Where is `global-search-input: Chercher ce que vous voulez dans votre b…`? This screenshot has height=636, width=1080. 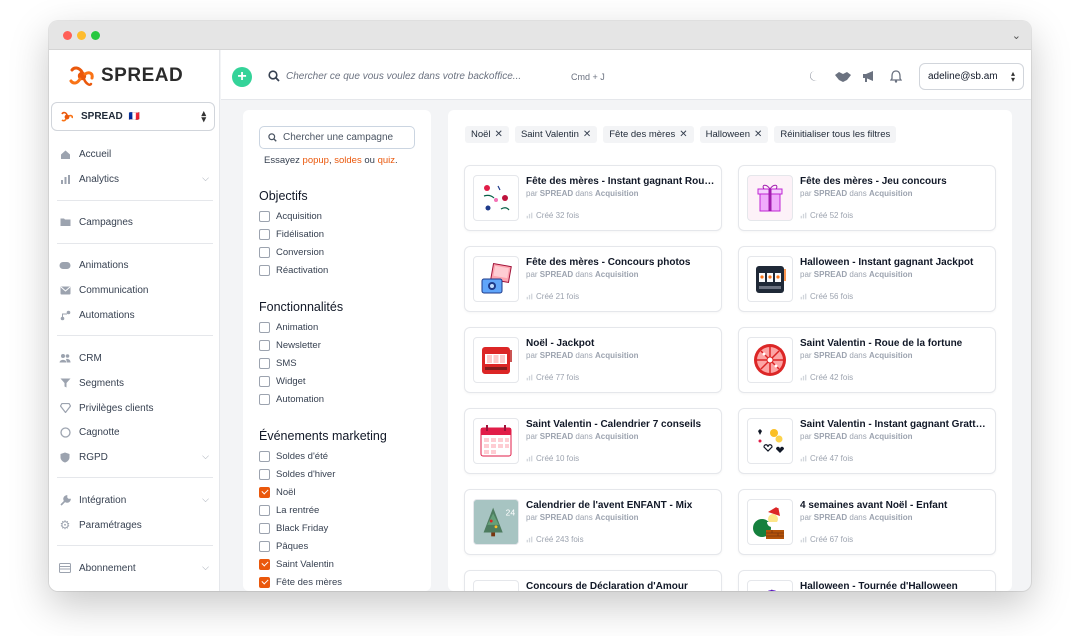
global-search-input: Chercher ce que vous voulez dans votre b… is located at coordinates (403, 76).